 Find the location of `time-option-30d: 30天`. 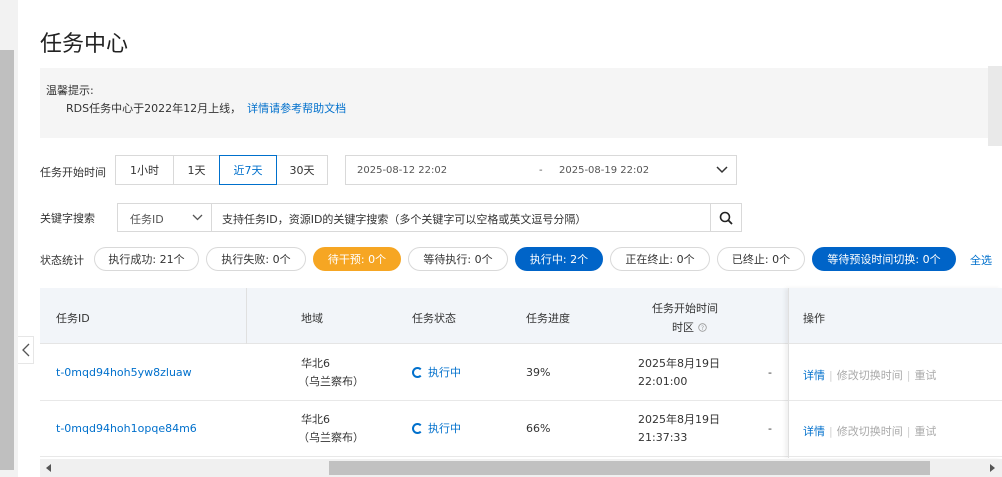

time-option-30d: 30天 is located at coordinates (302, 170).